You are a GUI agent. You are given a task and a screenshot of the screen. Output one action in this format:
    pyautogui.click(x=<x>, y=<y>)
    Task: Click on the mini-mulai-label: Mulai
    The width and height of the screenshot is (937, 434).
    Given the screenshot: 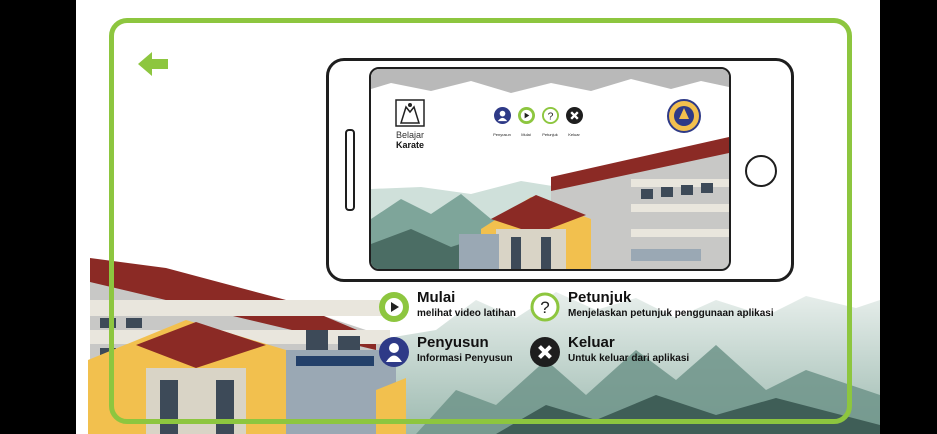 What is the action you would take?
    pyautogui.click(x=526, y=134)
    